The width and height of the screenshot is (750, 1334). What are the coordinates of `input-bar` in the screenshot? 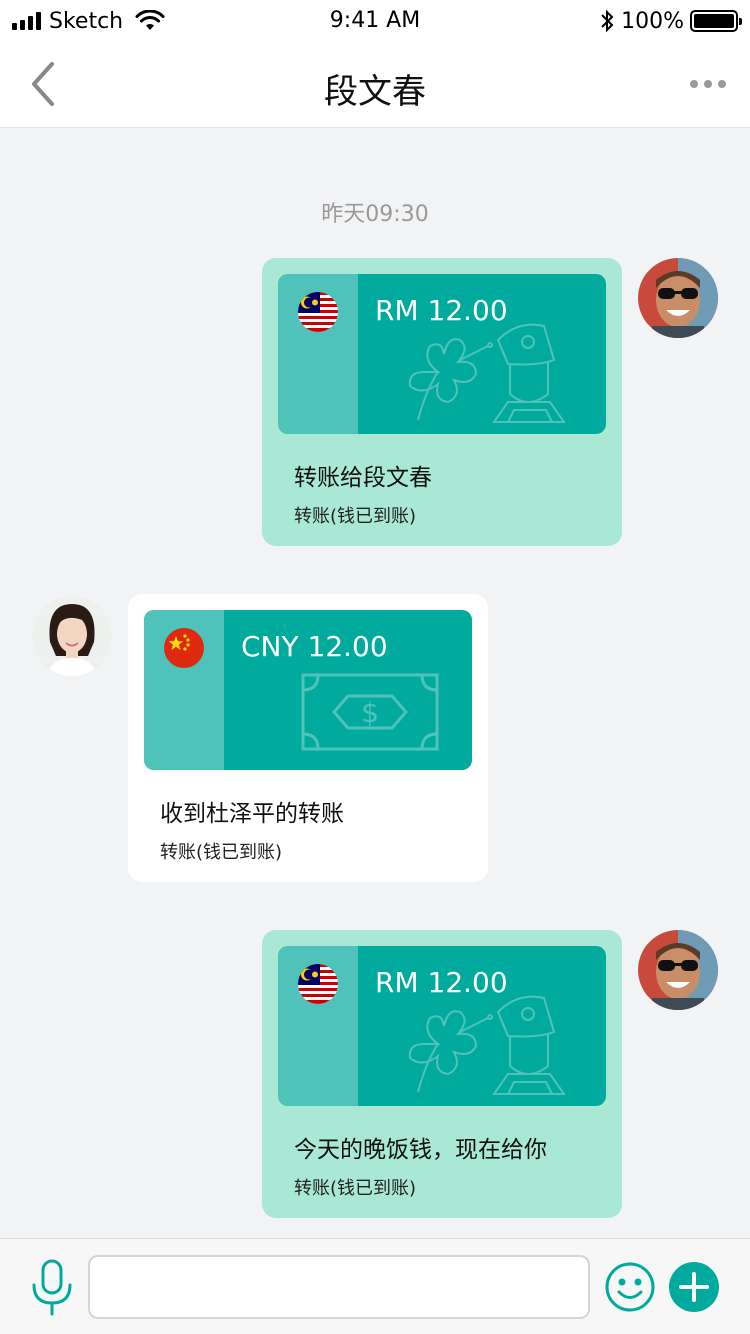 It's located at (375, 1286).